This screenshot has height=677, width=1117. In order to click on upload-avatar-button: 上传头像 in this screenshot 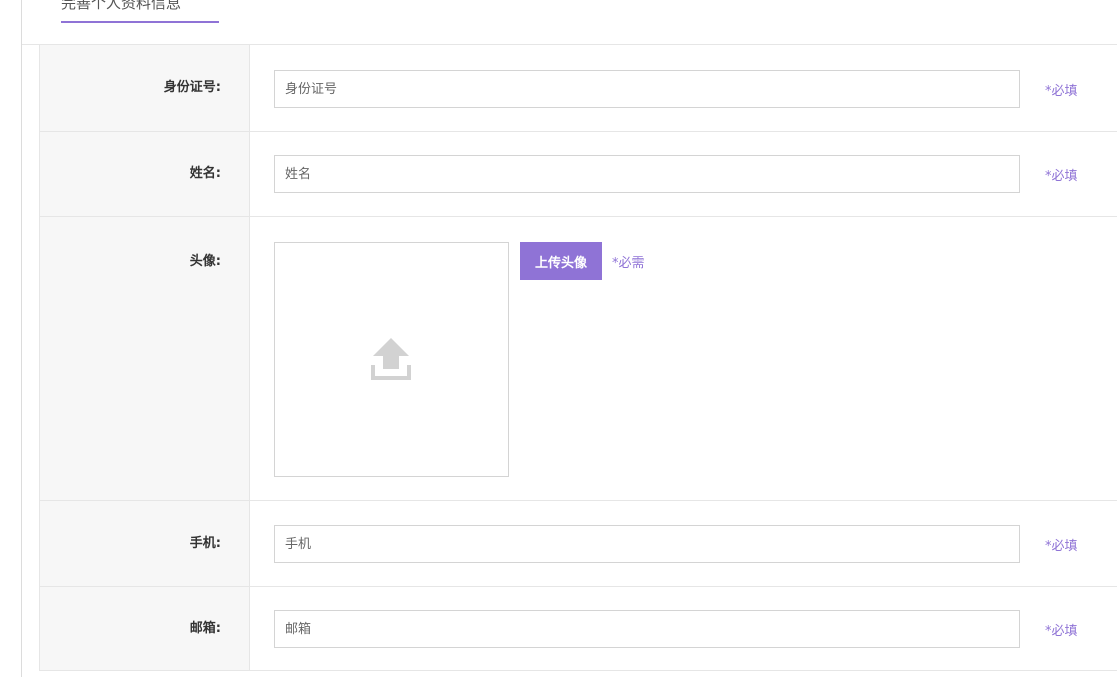, I will do `click(561, 261)`.